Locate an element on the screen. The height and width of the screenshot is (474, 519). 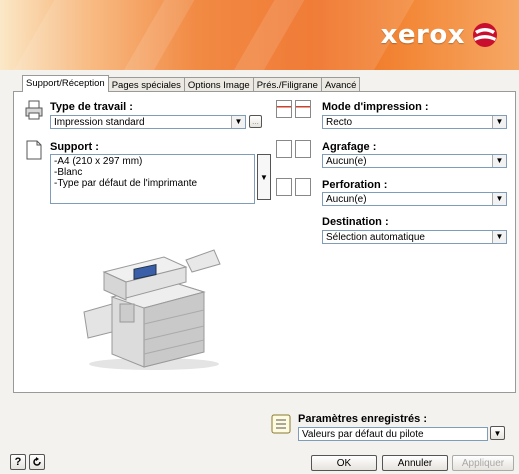
paper-menu-button: ▼ is located at coordinates (264, 177).